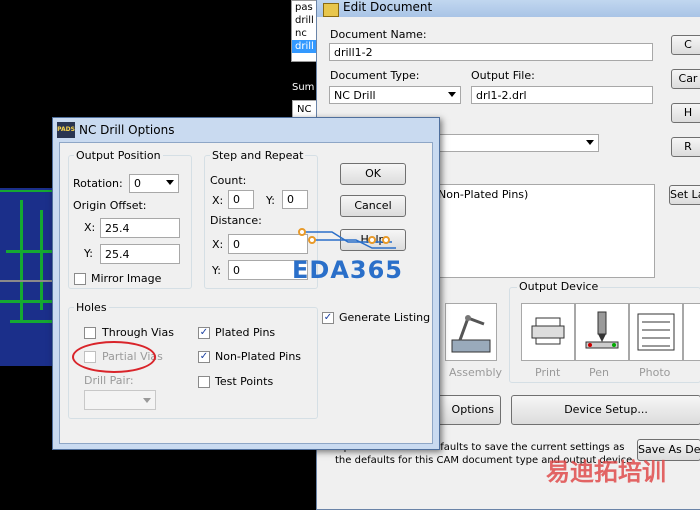  I want to click on photoplotter-icon, so click(656, 332).